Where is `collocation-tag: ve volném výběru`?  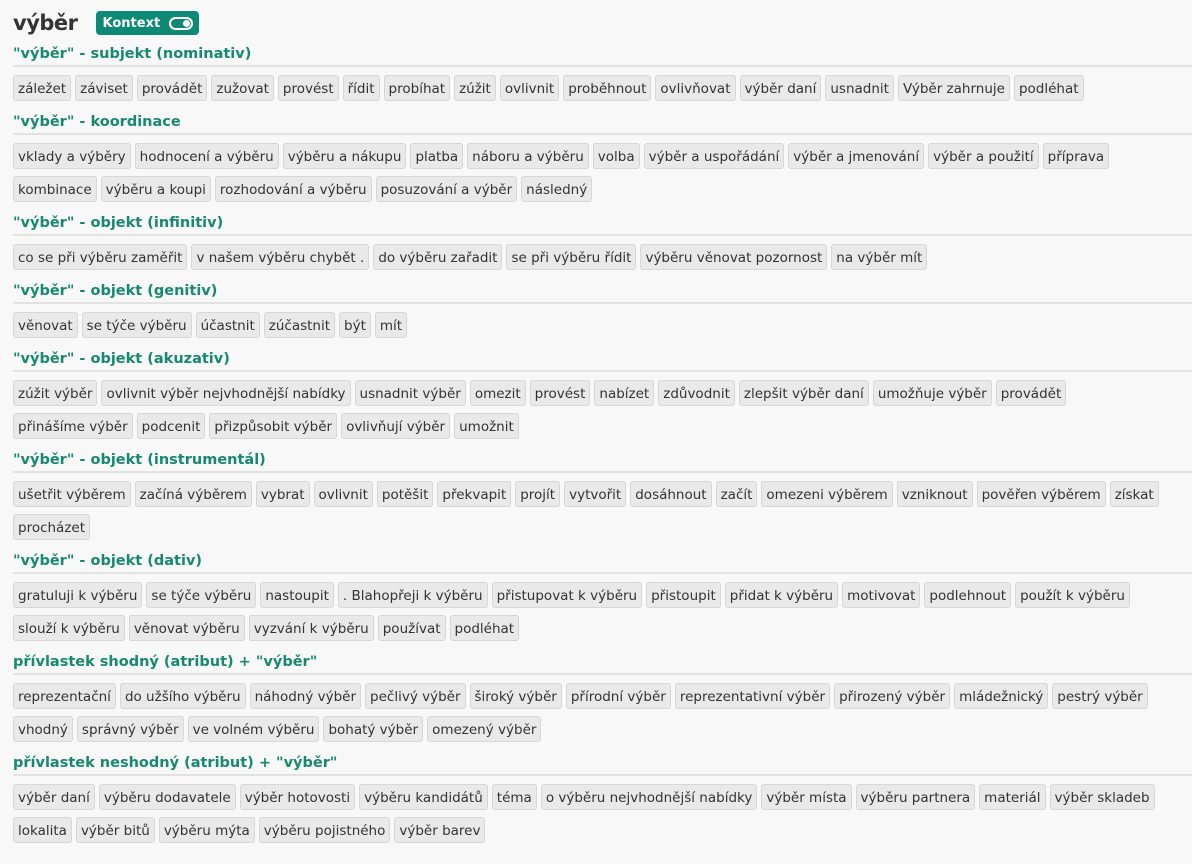 collocation-tag: ve volném výběru is located at coordinates (253, 729).